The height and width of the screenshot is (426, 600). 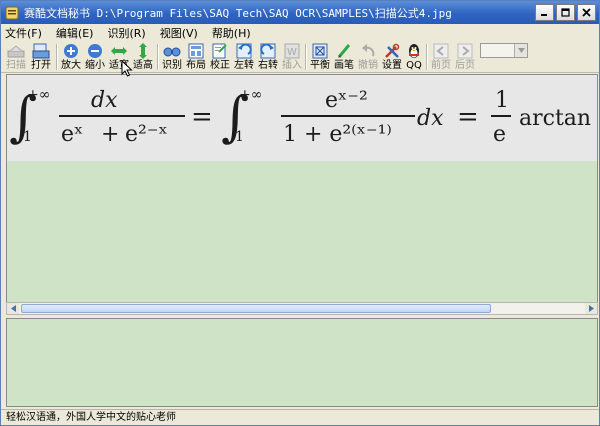 I want to click on menu-file: 文件(F), so click(x=23, y=33).